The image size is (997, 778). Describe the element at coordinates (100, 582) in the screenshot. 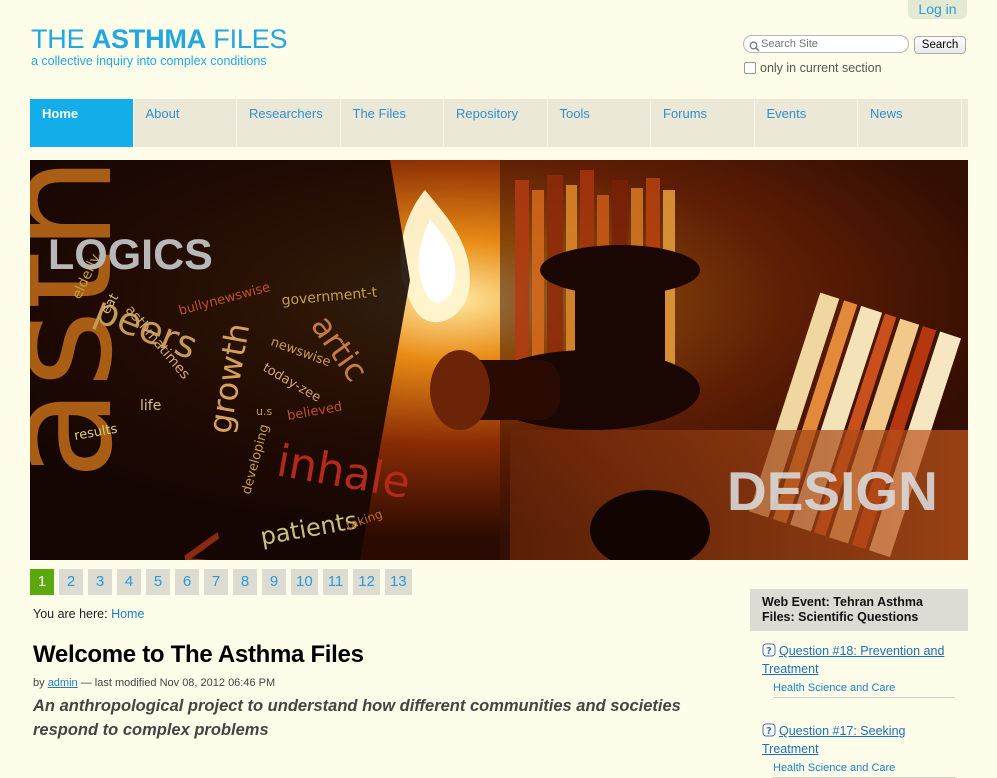

I see `pager-page-3: 3` at that location.